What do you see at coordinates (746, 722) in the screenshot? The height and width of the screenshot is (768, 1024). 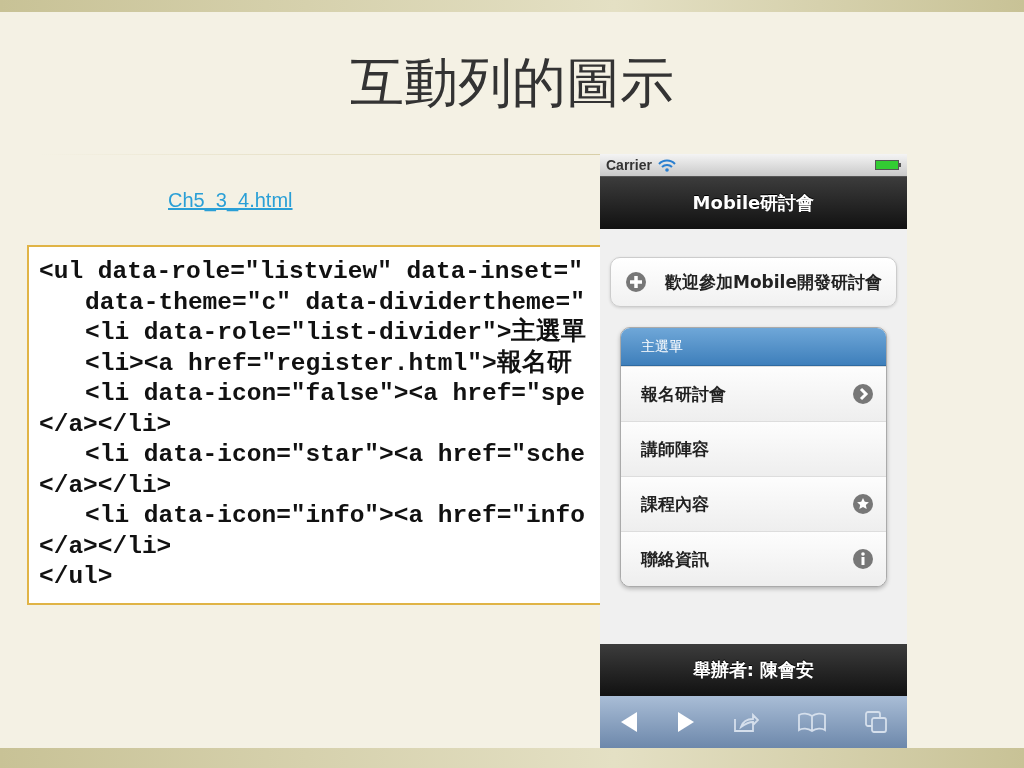 I see `share-icon` at bounding box center [746, 722].